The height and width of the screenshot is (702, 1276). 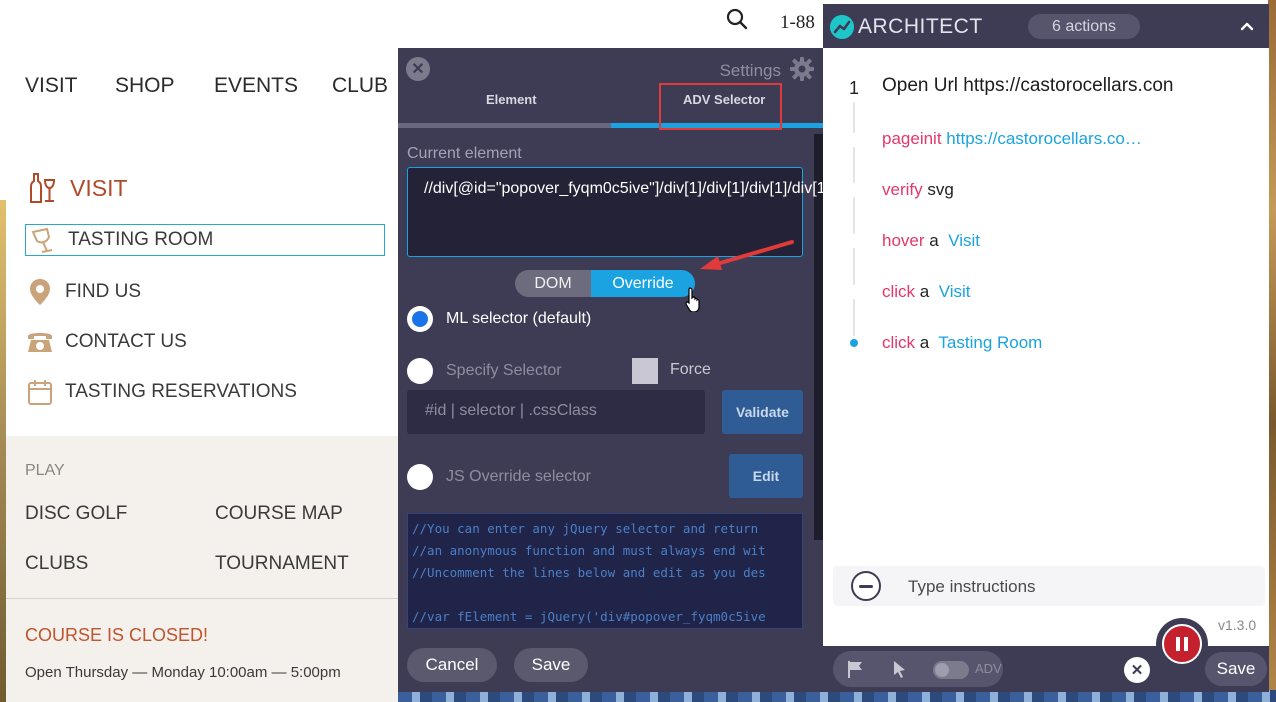 I want to click on architect-logo-icon, so click(x=842, y=27).